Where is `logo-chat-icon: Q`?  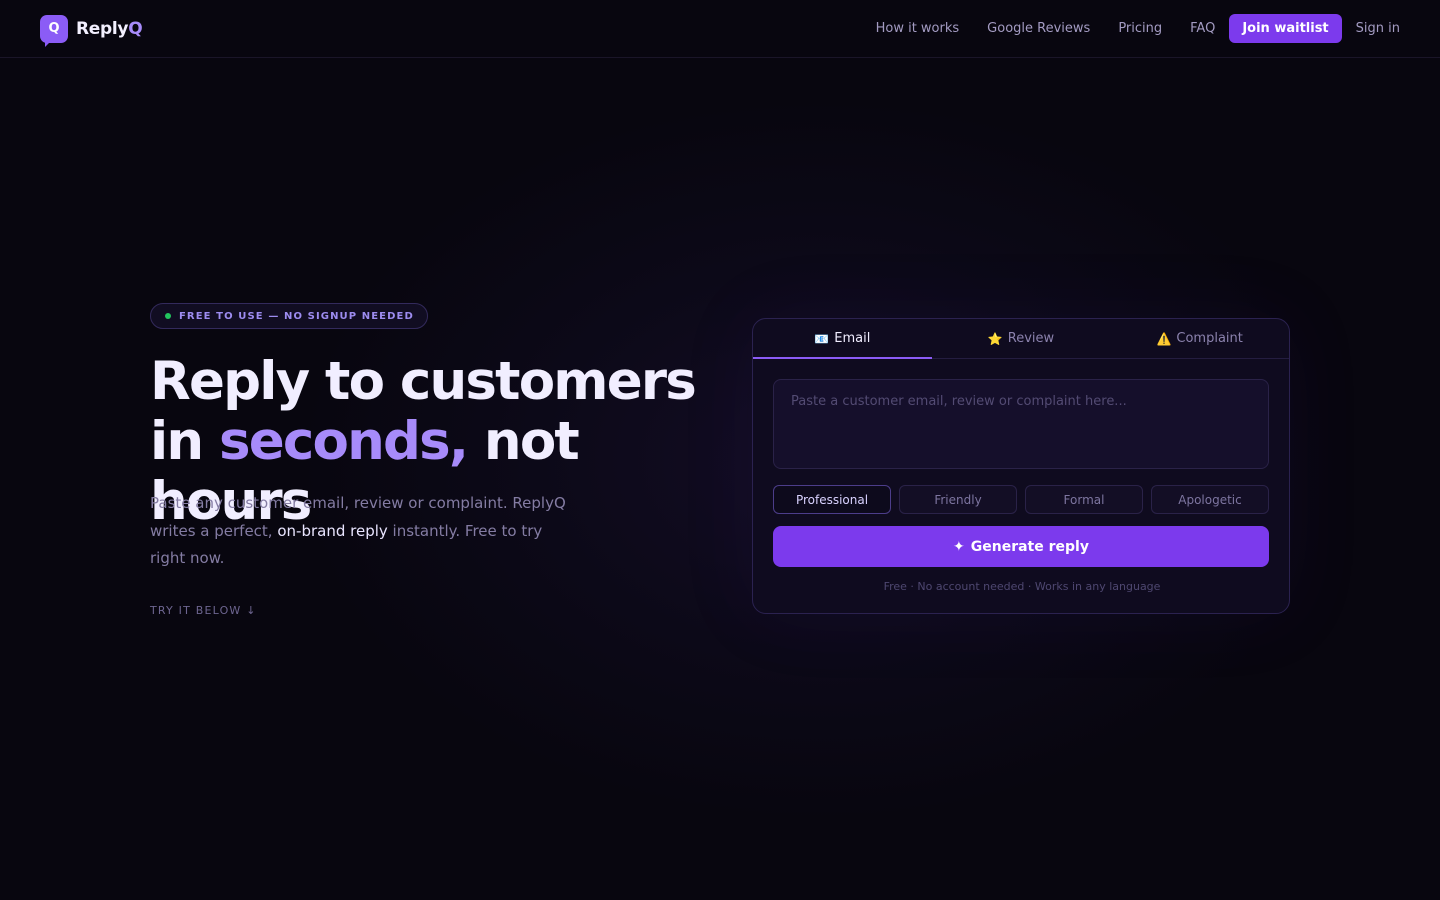
logo-chat-icon: Q is located at coordinates (54, 30).